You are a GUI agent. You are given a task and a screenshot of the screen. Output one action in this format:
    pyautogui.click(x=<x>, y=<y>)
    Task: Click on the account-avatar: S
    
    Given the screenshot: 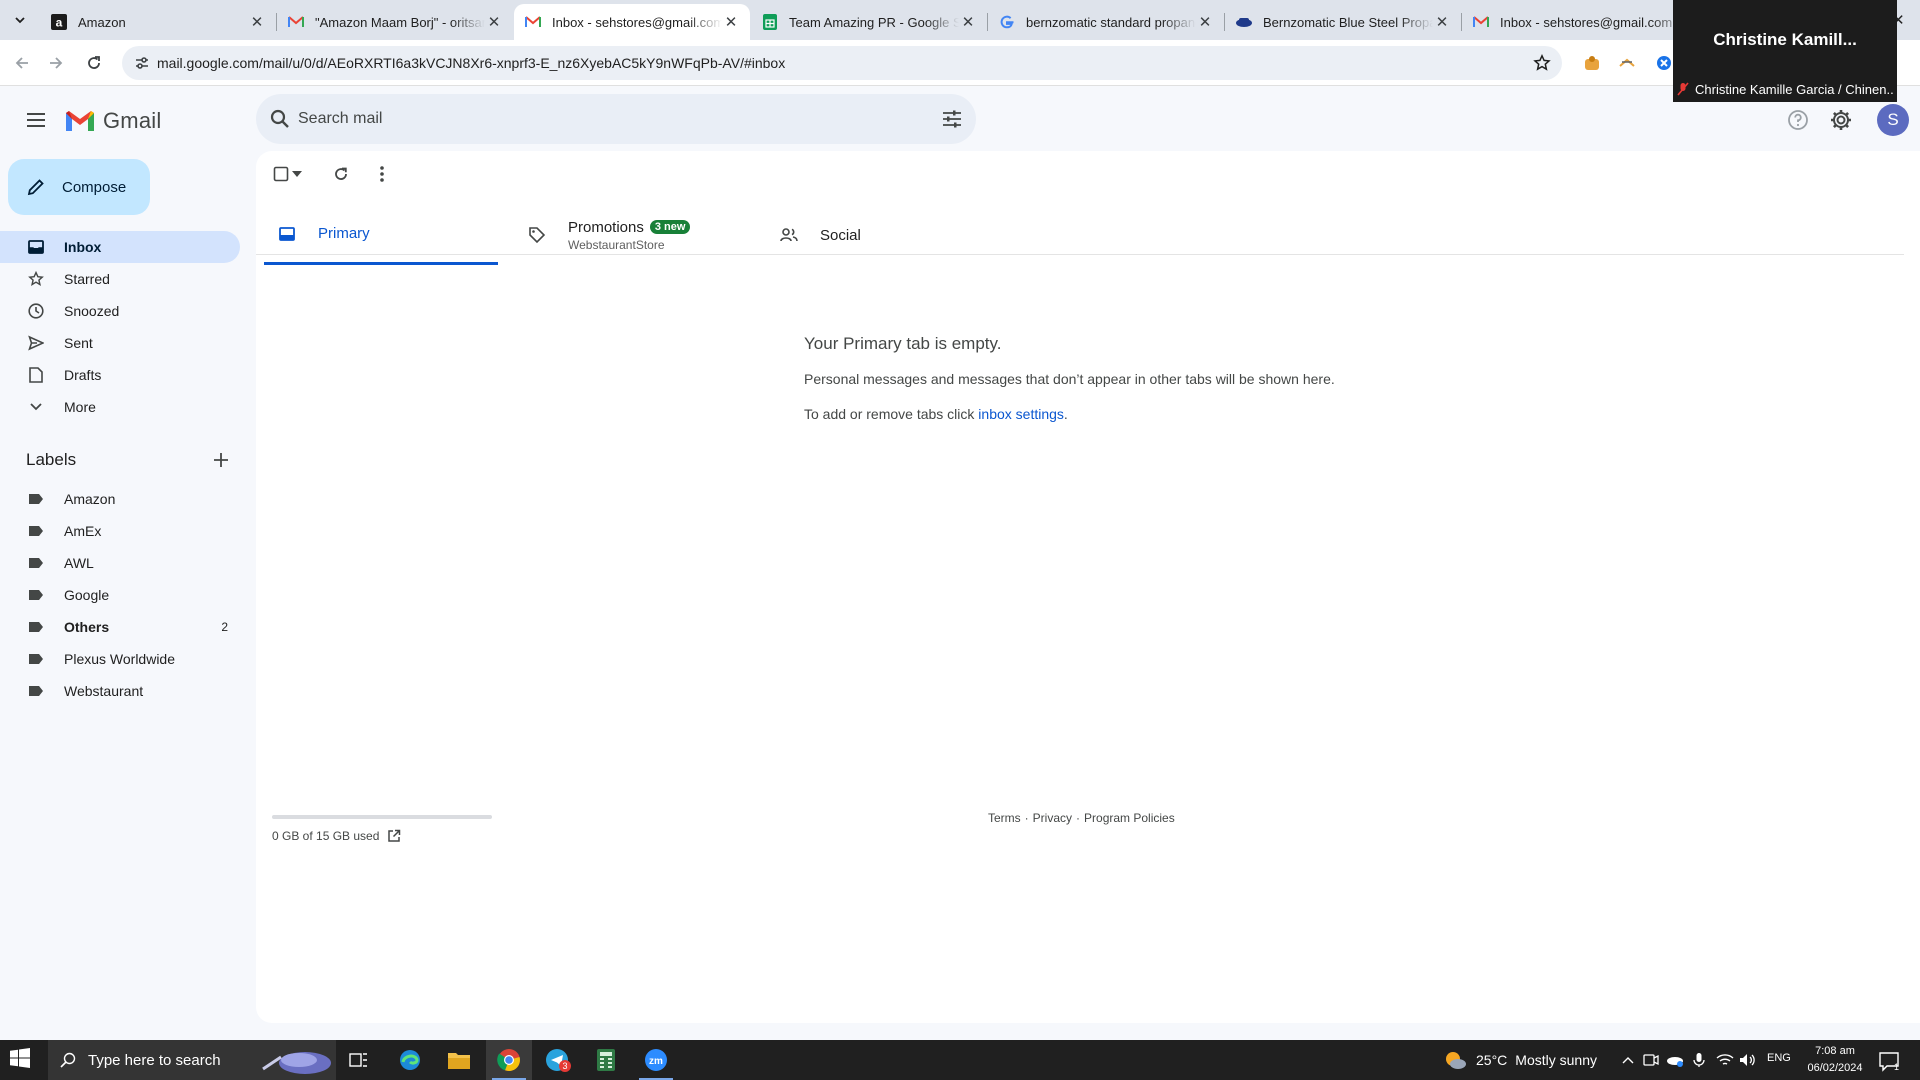 What is the action you would take?
    pyautogui.click(x=1893, y=120)
    